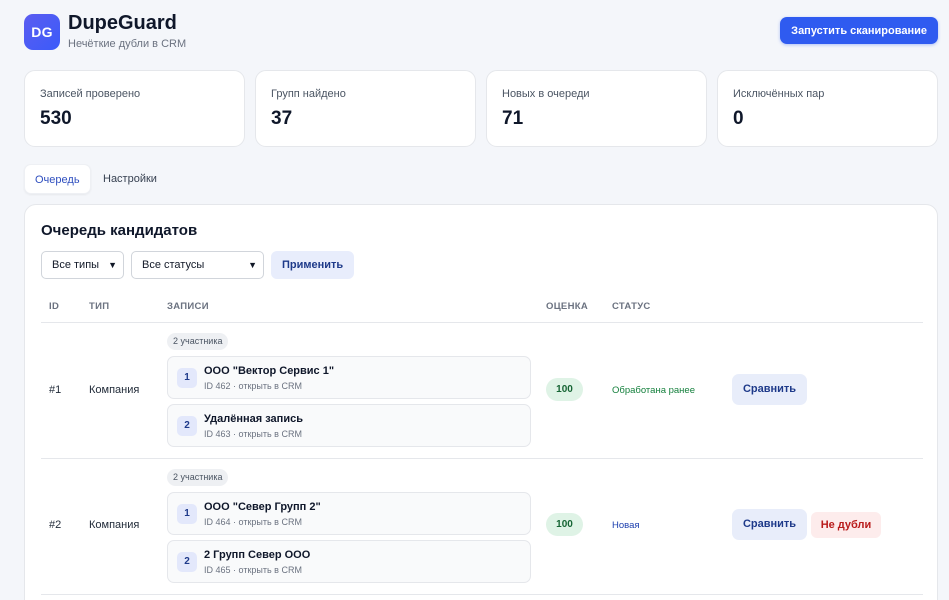  What do you see at coordinates (56, 118) in the screenshot?
I see `stat-value: 530` at bounding box center [56, 118].